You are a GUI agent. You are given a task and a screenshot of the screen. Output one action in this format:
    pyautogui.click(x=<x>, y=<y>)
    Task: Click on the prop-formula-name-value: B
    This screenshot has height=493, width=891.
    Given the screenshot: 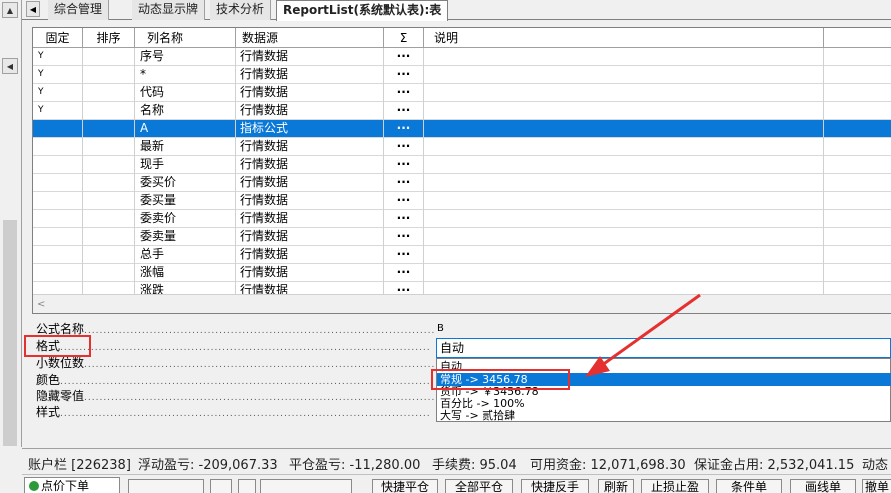 What is the action you would take?
    pyautogui.click(x=440, y=329)
    